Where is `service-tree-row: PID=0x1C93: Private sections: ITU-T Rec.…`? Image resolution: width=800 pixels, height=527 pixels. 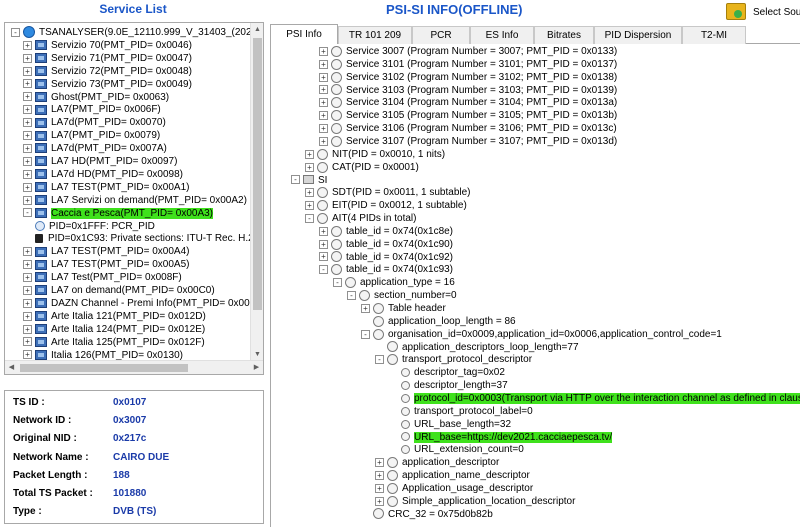
service-tree-row: PID=0x1C93: Private sections: ITU-T Rec.… is located at coordinates (144, 238).